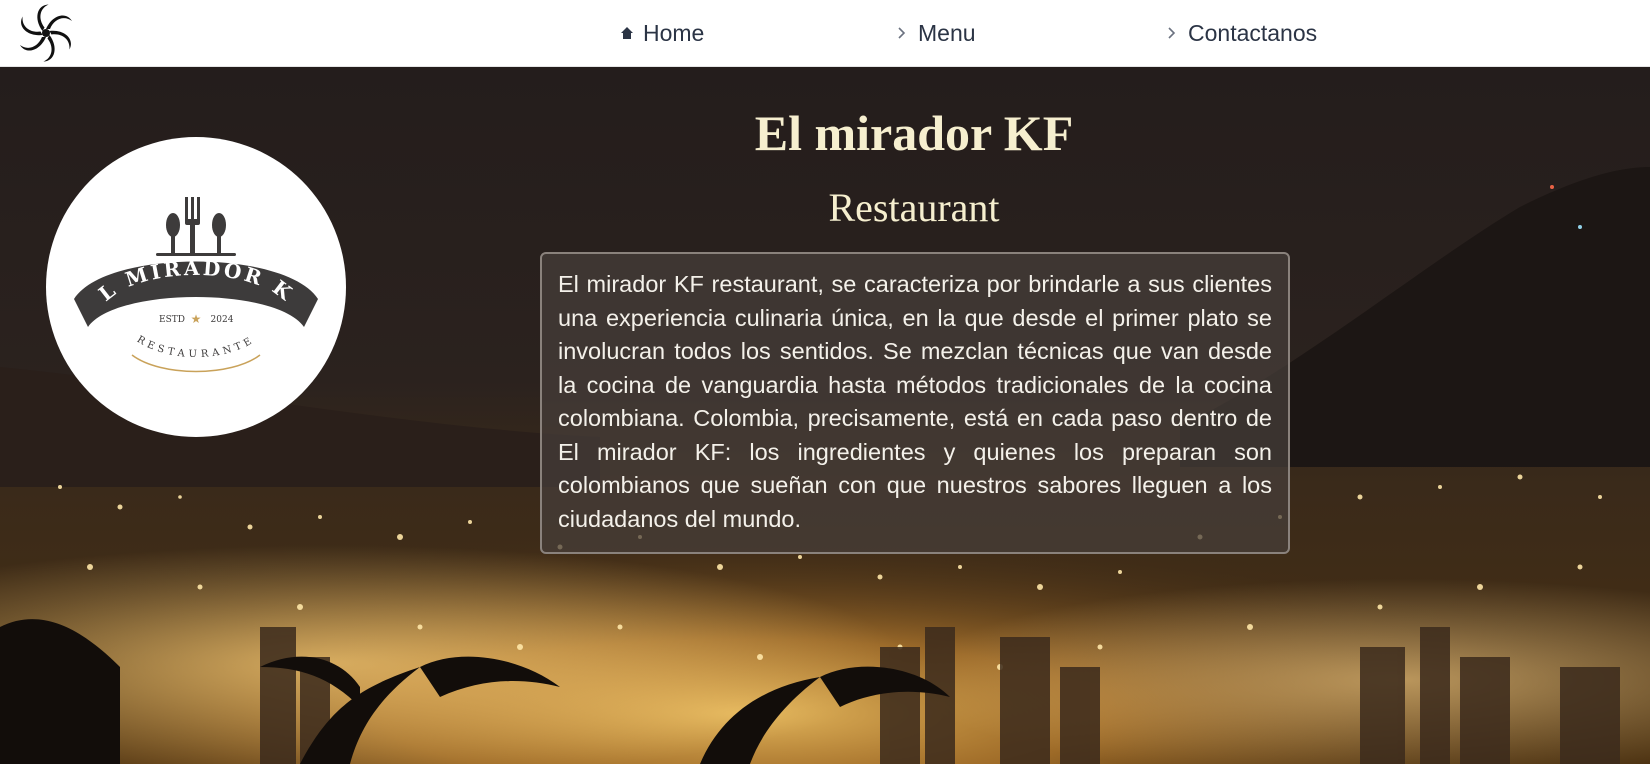  What do you see at coordinates (825, 33) in the screenshot?
I see `navbar: Home Menu Contactanos` at bounding box center [825, 33].